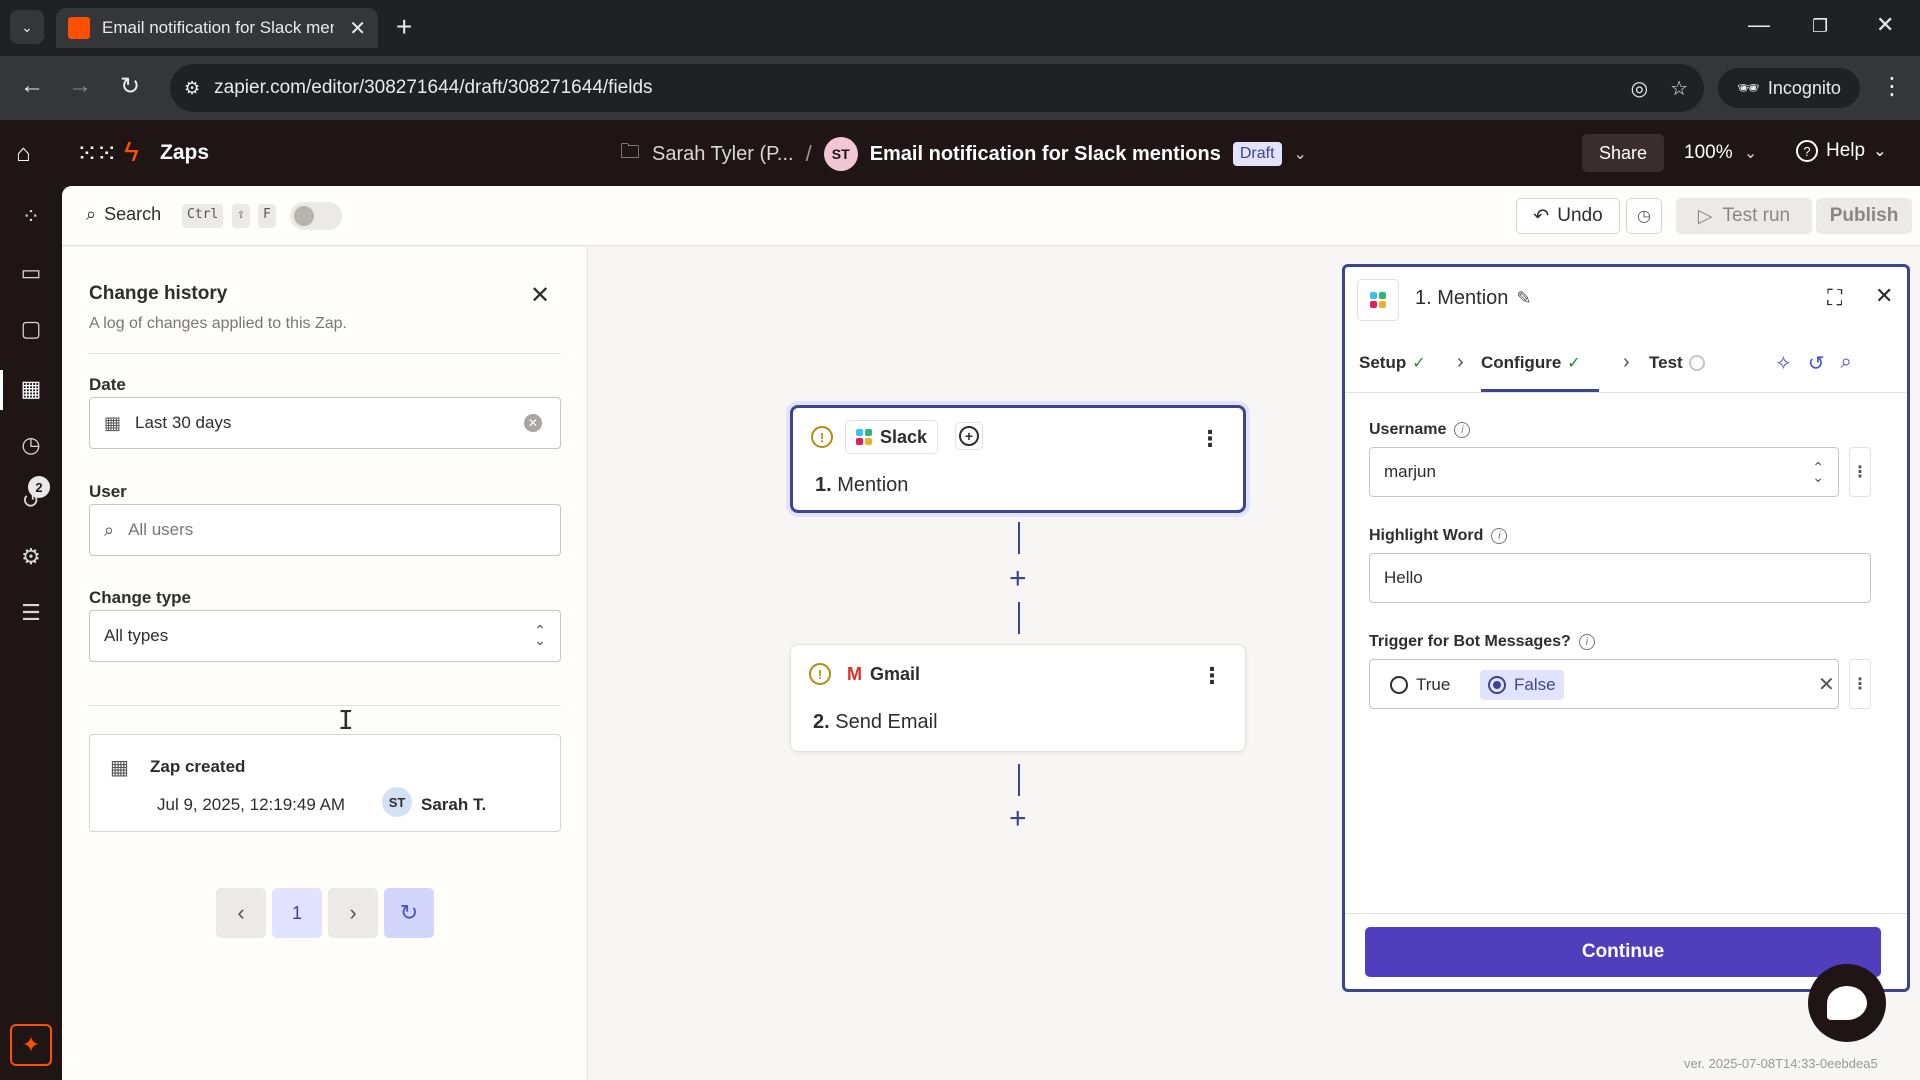 This screenshot has width=1920, height=1080. Describe the element at coordinates (1531, 363) in the screenshot. I see `tab-configure: Configure ✓` at that location.